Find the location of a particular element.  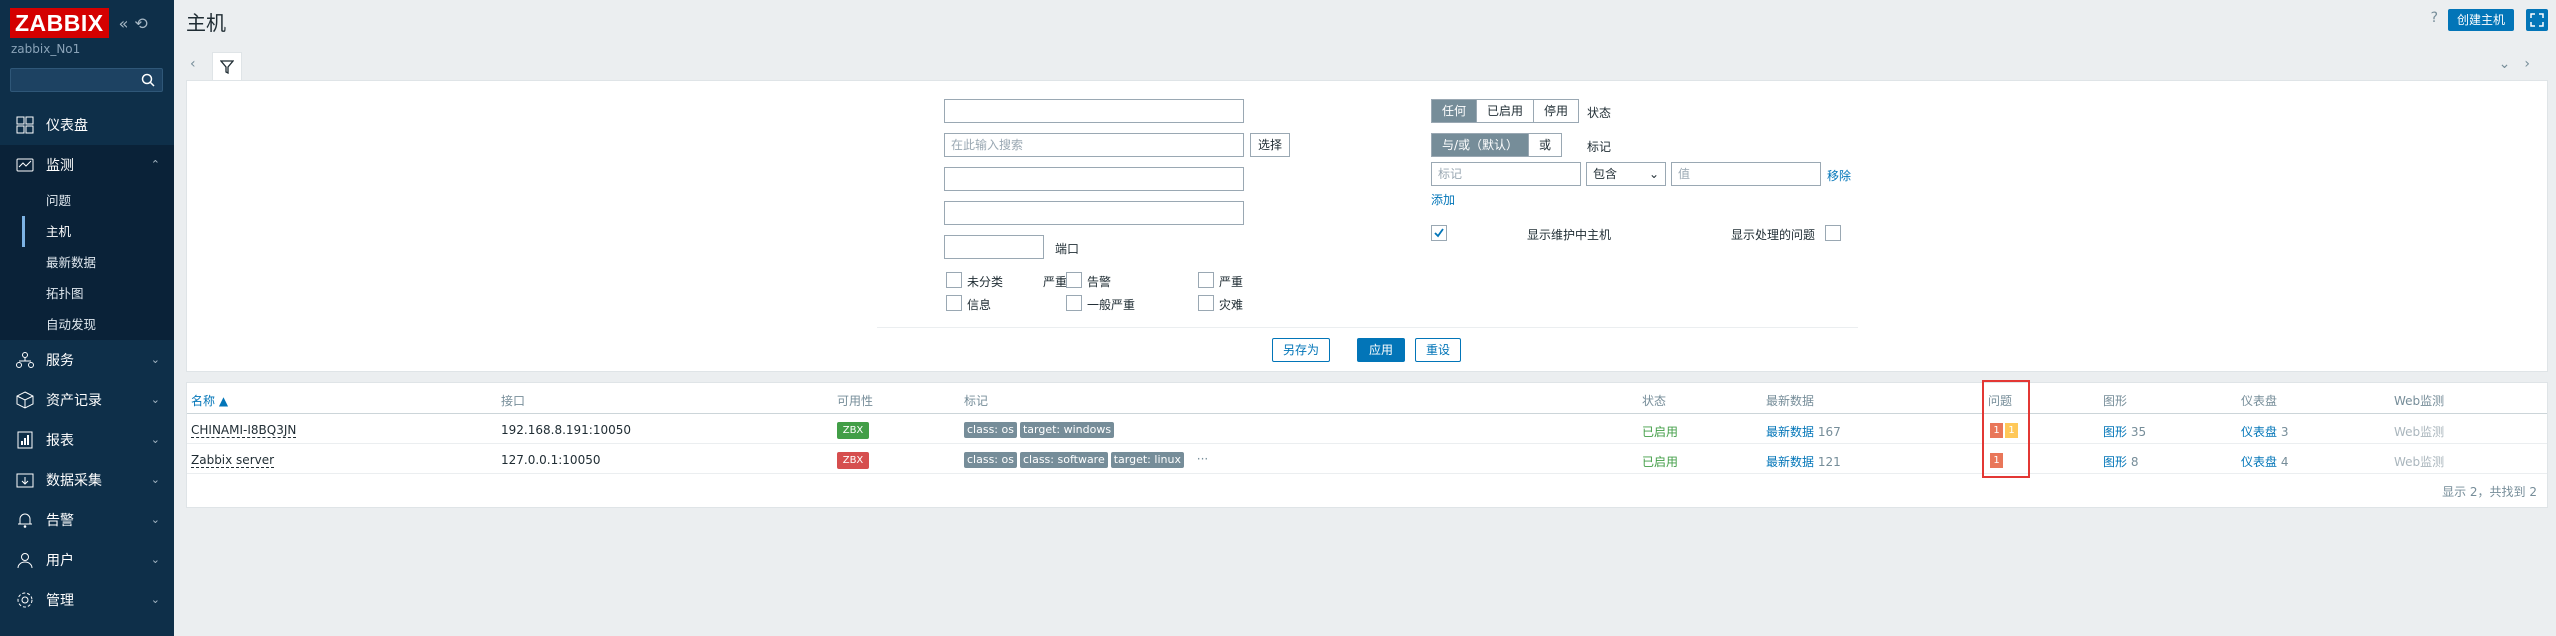

web-monitoring: Web监测 is located at coordinates (2419, 462).